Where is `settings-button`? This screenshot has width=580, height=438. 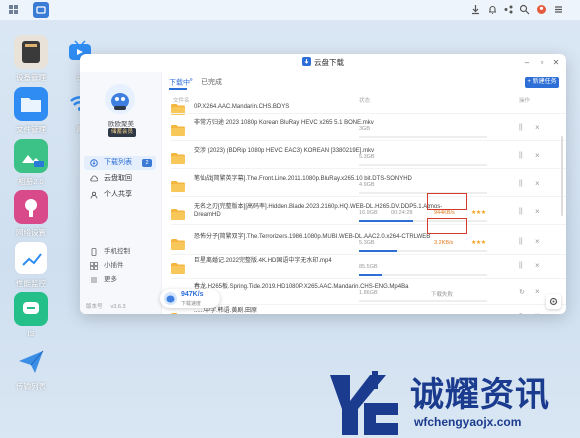
settings-button is located at coordinates (553, 301).